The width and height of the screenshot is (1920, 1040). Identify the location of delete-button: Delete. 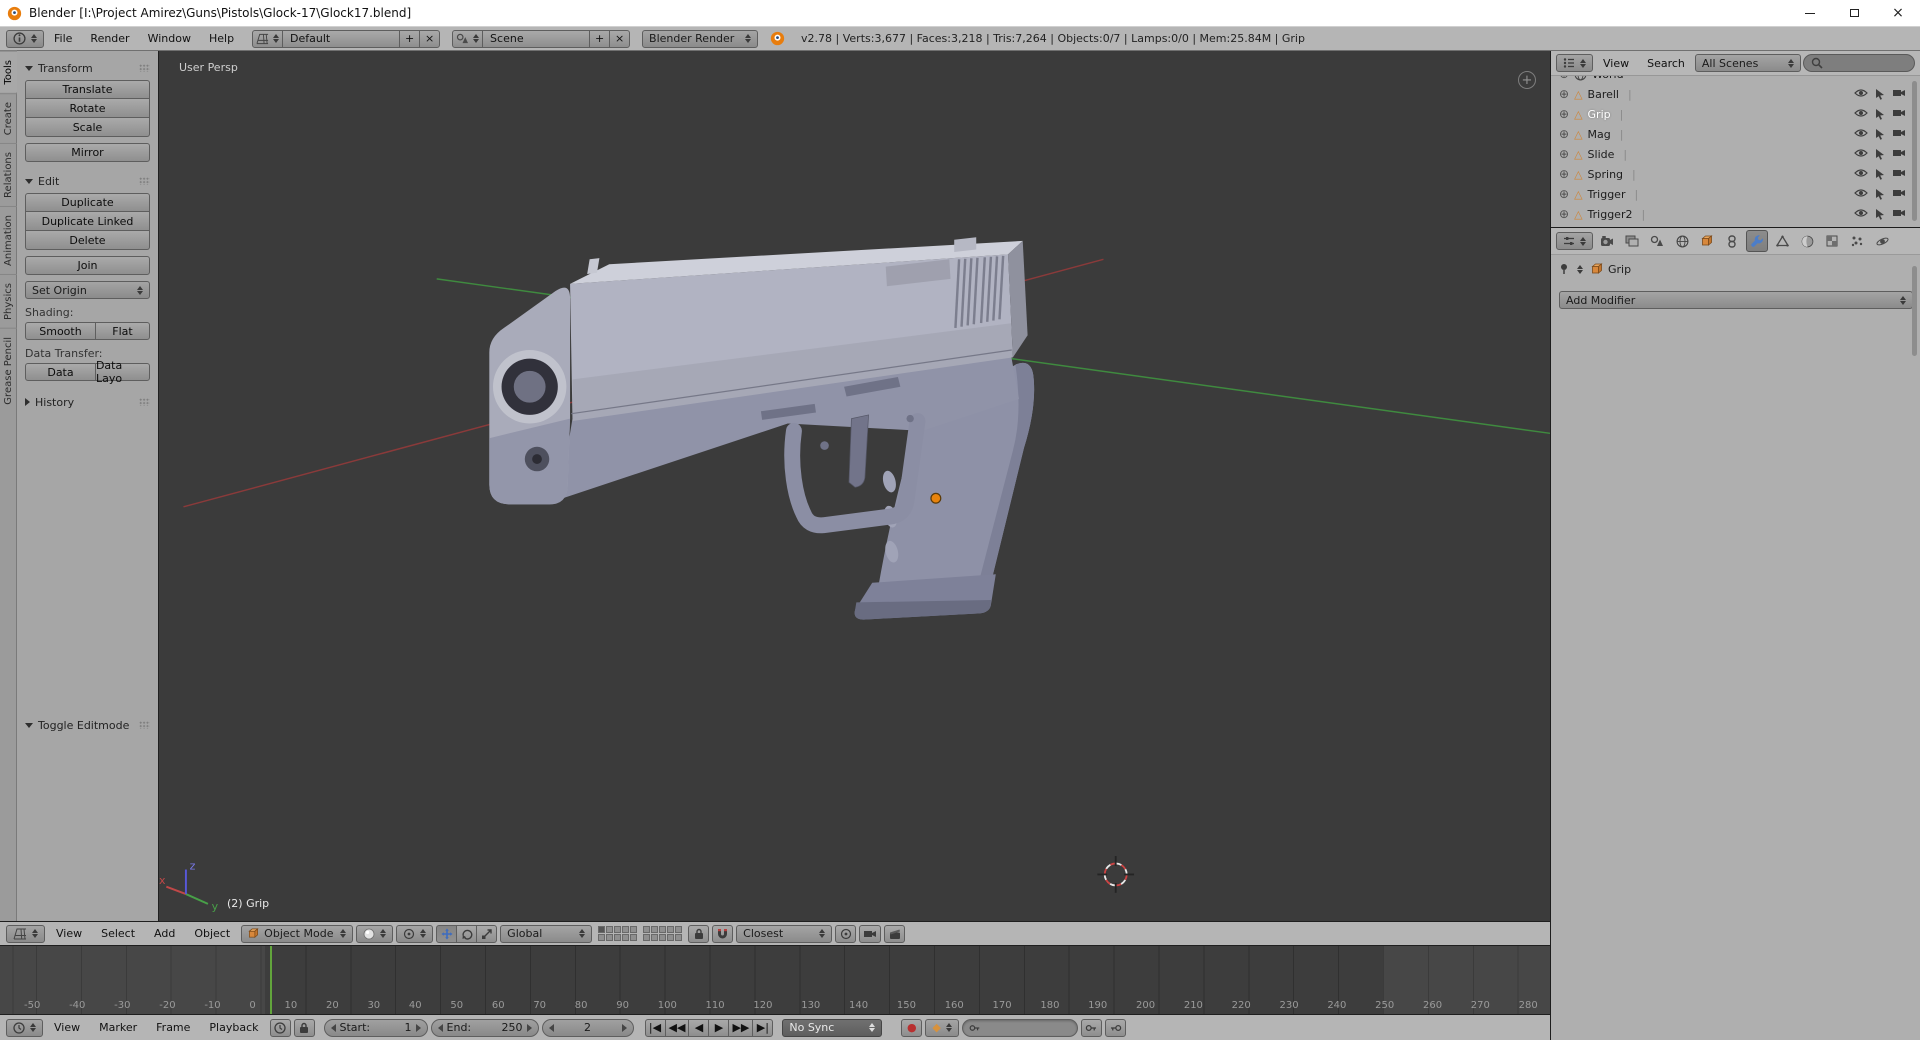
(87, 240).